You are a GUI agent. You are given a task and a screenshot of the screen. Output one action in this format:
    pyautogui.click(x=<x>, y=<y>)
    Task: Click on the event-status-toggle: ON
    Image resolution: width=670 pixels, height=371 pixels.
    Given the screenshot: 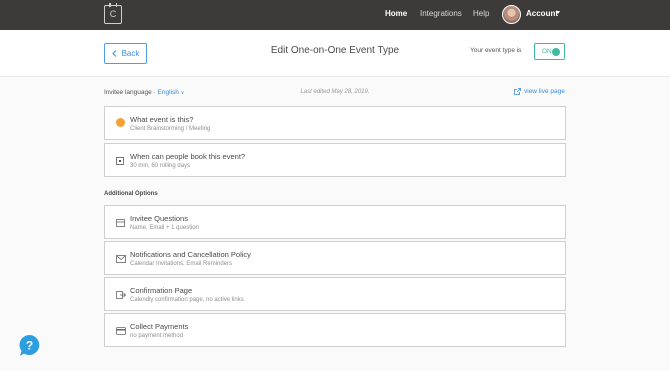 What is the action you would take?
    pyautogui.click(x=549, y=51)
    